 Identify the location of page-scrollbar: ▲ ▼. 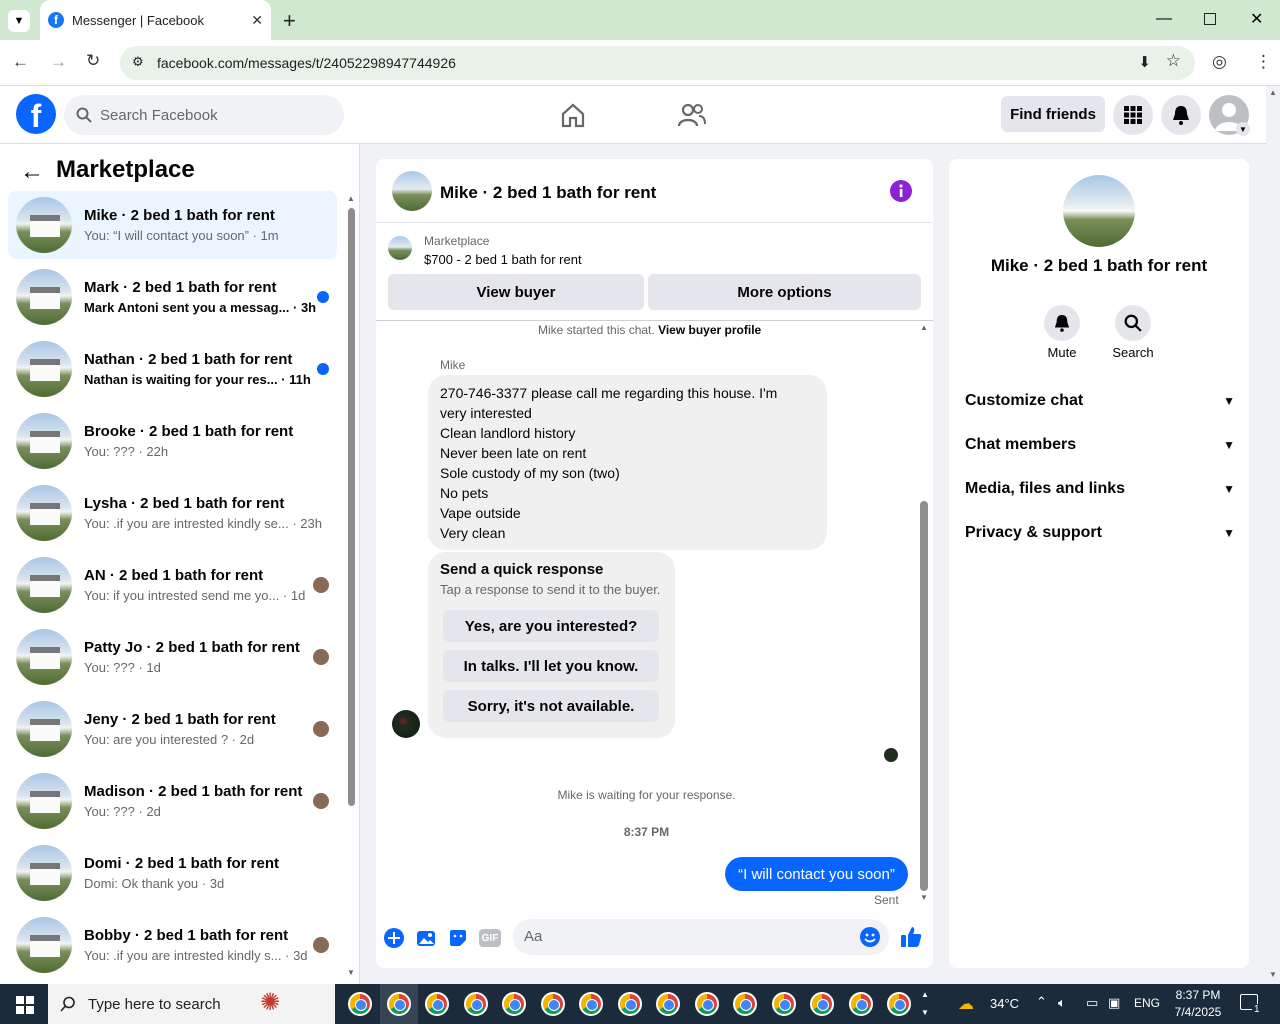
(1273, 536).